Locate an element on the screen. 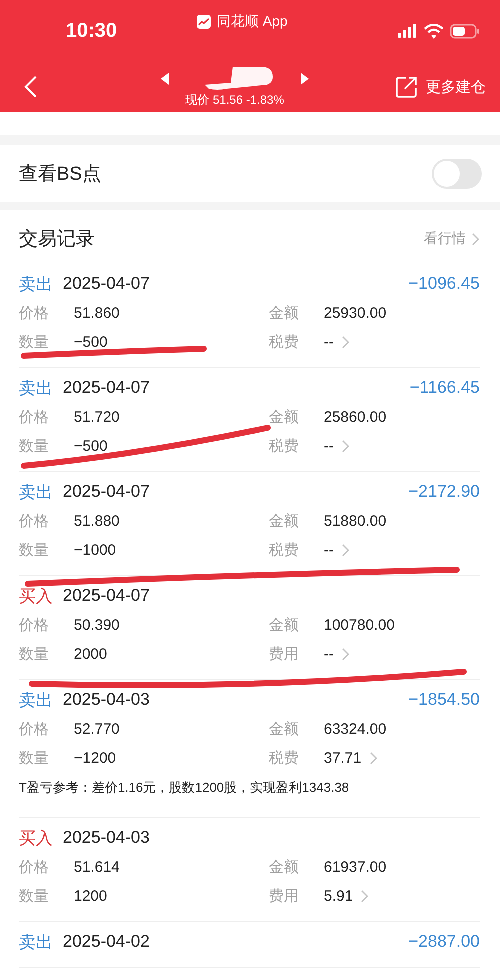 The image size is (500, 971). price-value: 52.770 is located at coordinates (97, 729).